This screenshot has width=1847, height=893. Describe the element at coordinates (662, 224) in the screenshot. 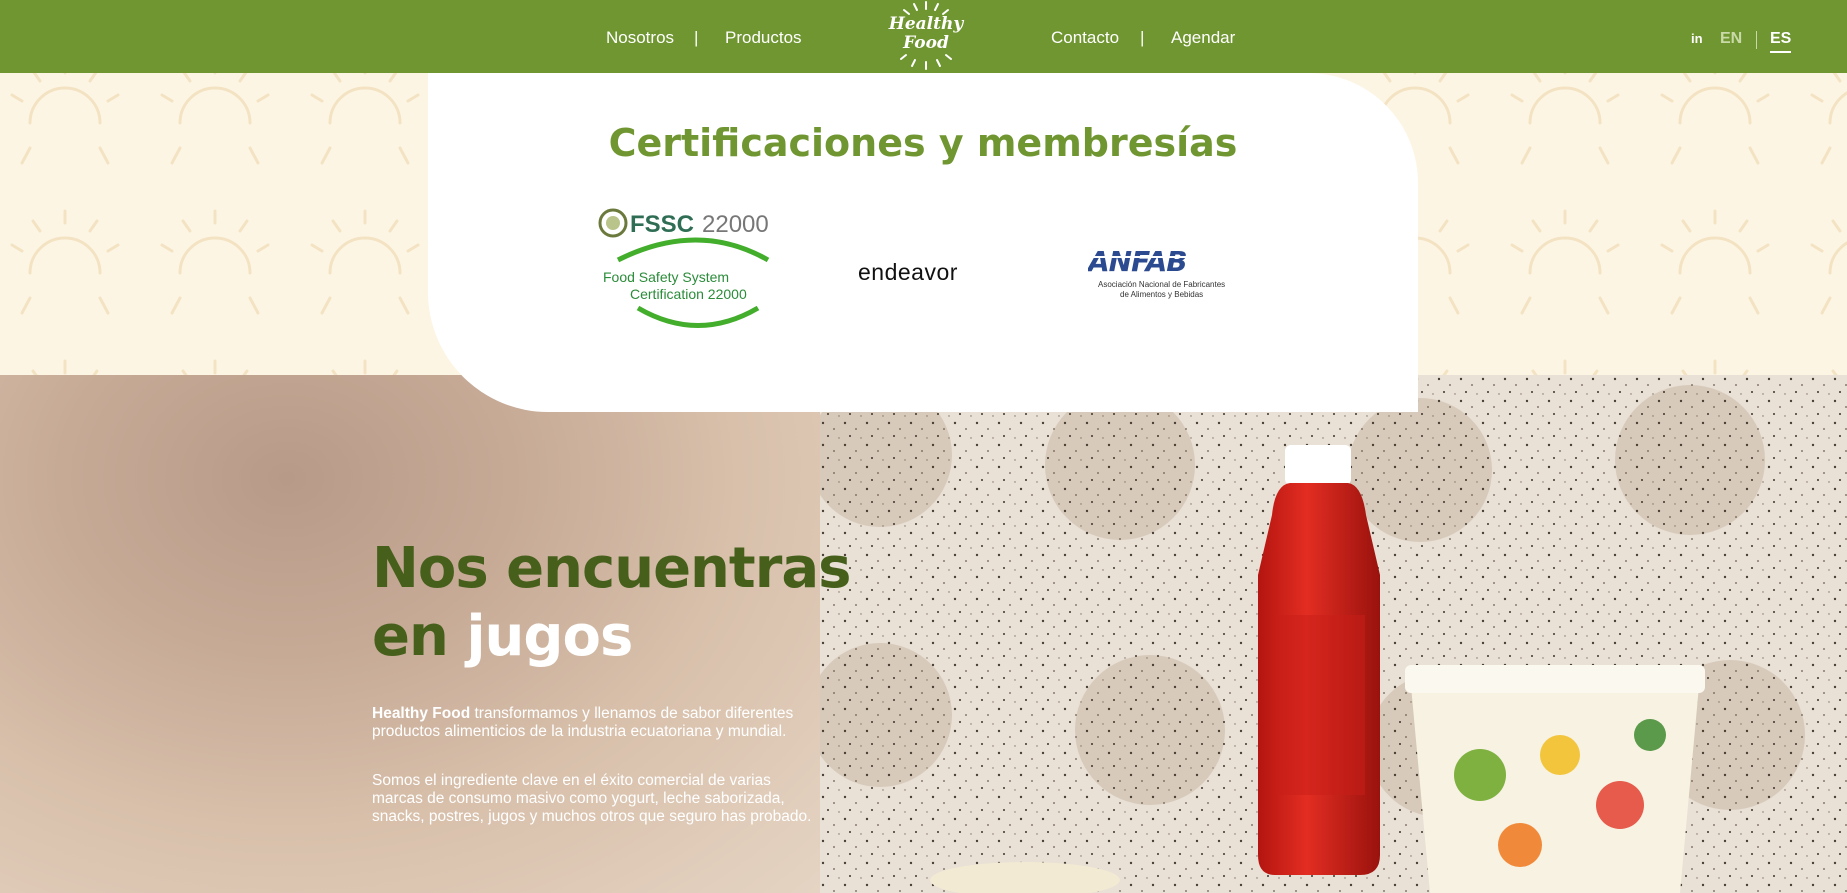

I see `svg-text: FSSC` at that location.